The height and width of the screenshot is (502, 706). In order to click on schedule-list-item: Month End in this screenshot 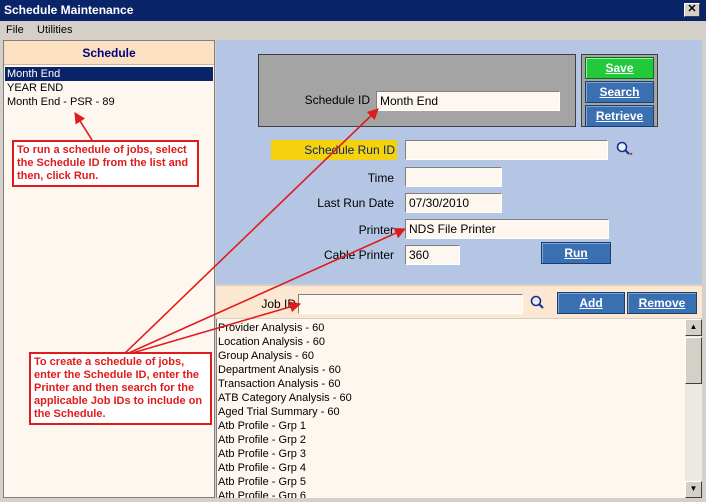, I will do `click(109, 74)`.